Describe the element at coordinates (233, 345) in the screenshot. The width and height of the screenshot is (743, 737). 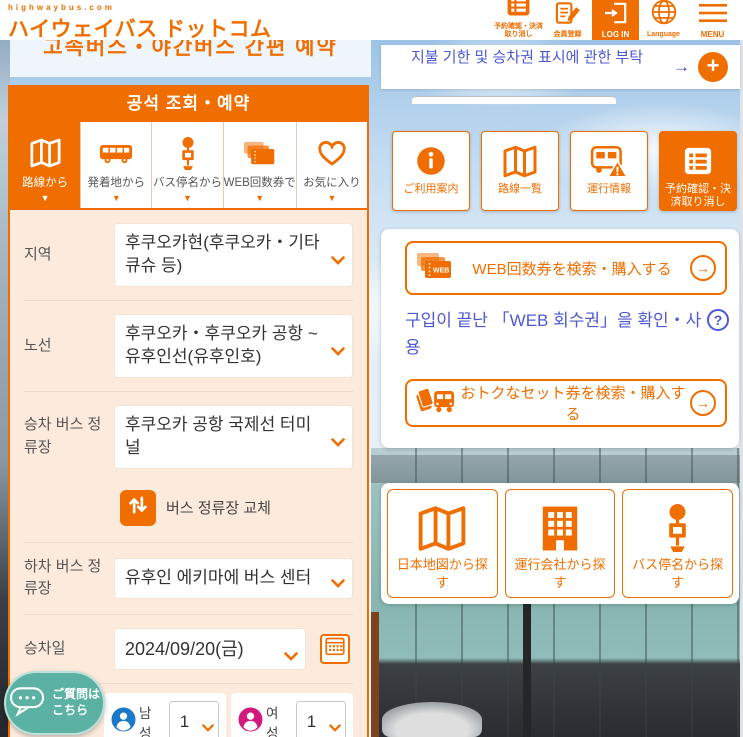
I see `route-select: 후쿠오카・후쿠오카 공항 ~ 유후인선(유후인호)` at that location.